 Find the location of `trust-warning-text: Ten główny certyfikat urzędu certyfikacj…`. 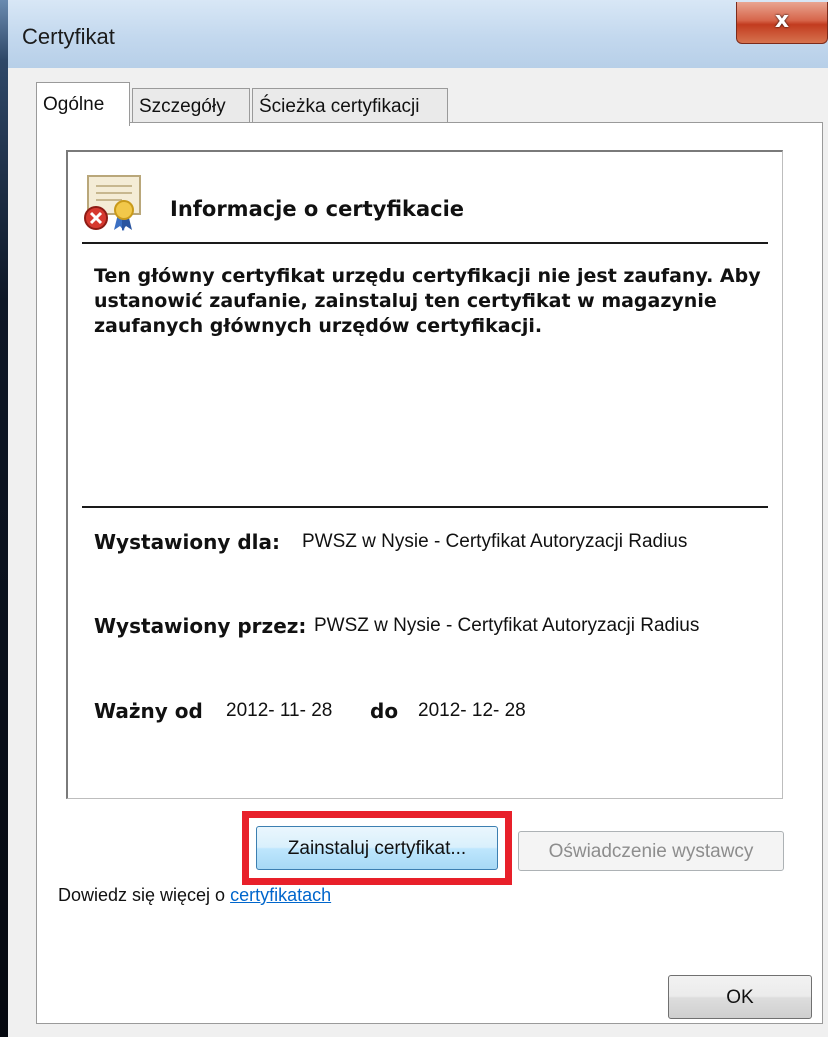

trust-warning-text: Ten główny certyfikat urzędu certyfikacj… is located at coordinates (427, 301).